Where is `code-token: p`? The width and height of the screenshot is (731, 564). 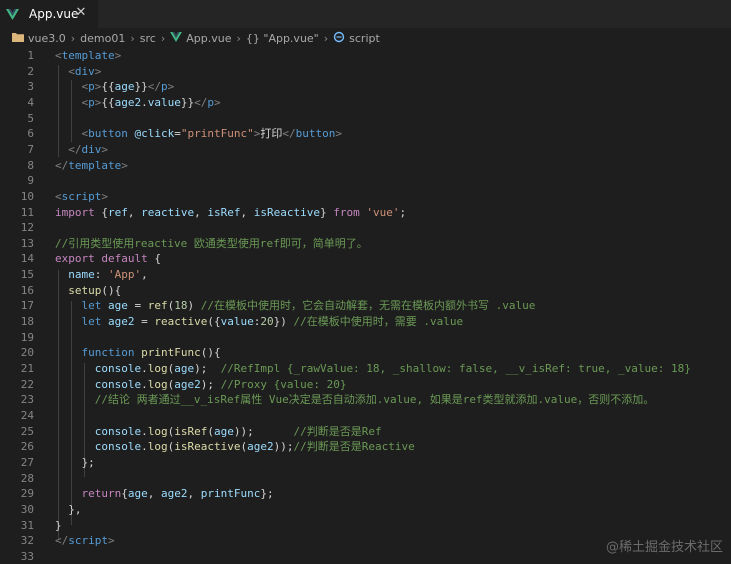
code-token: p is located at coordinates (91, 87).